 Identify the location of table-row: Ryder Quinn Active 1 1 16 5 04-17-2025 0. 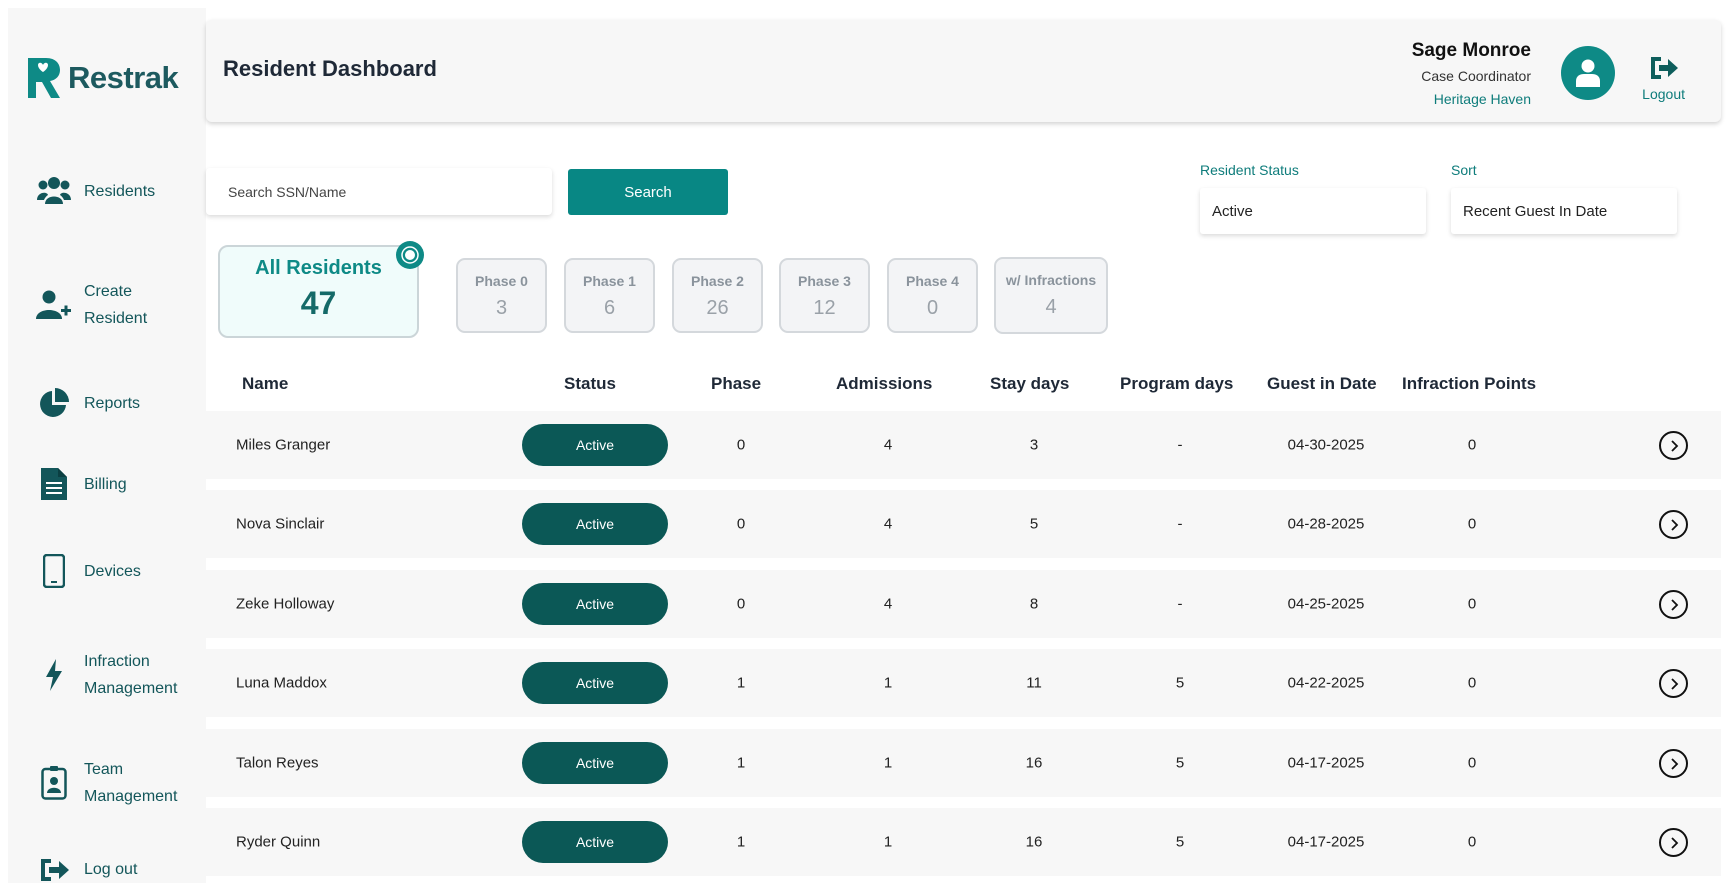
(963, 842).